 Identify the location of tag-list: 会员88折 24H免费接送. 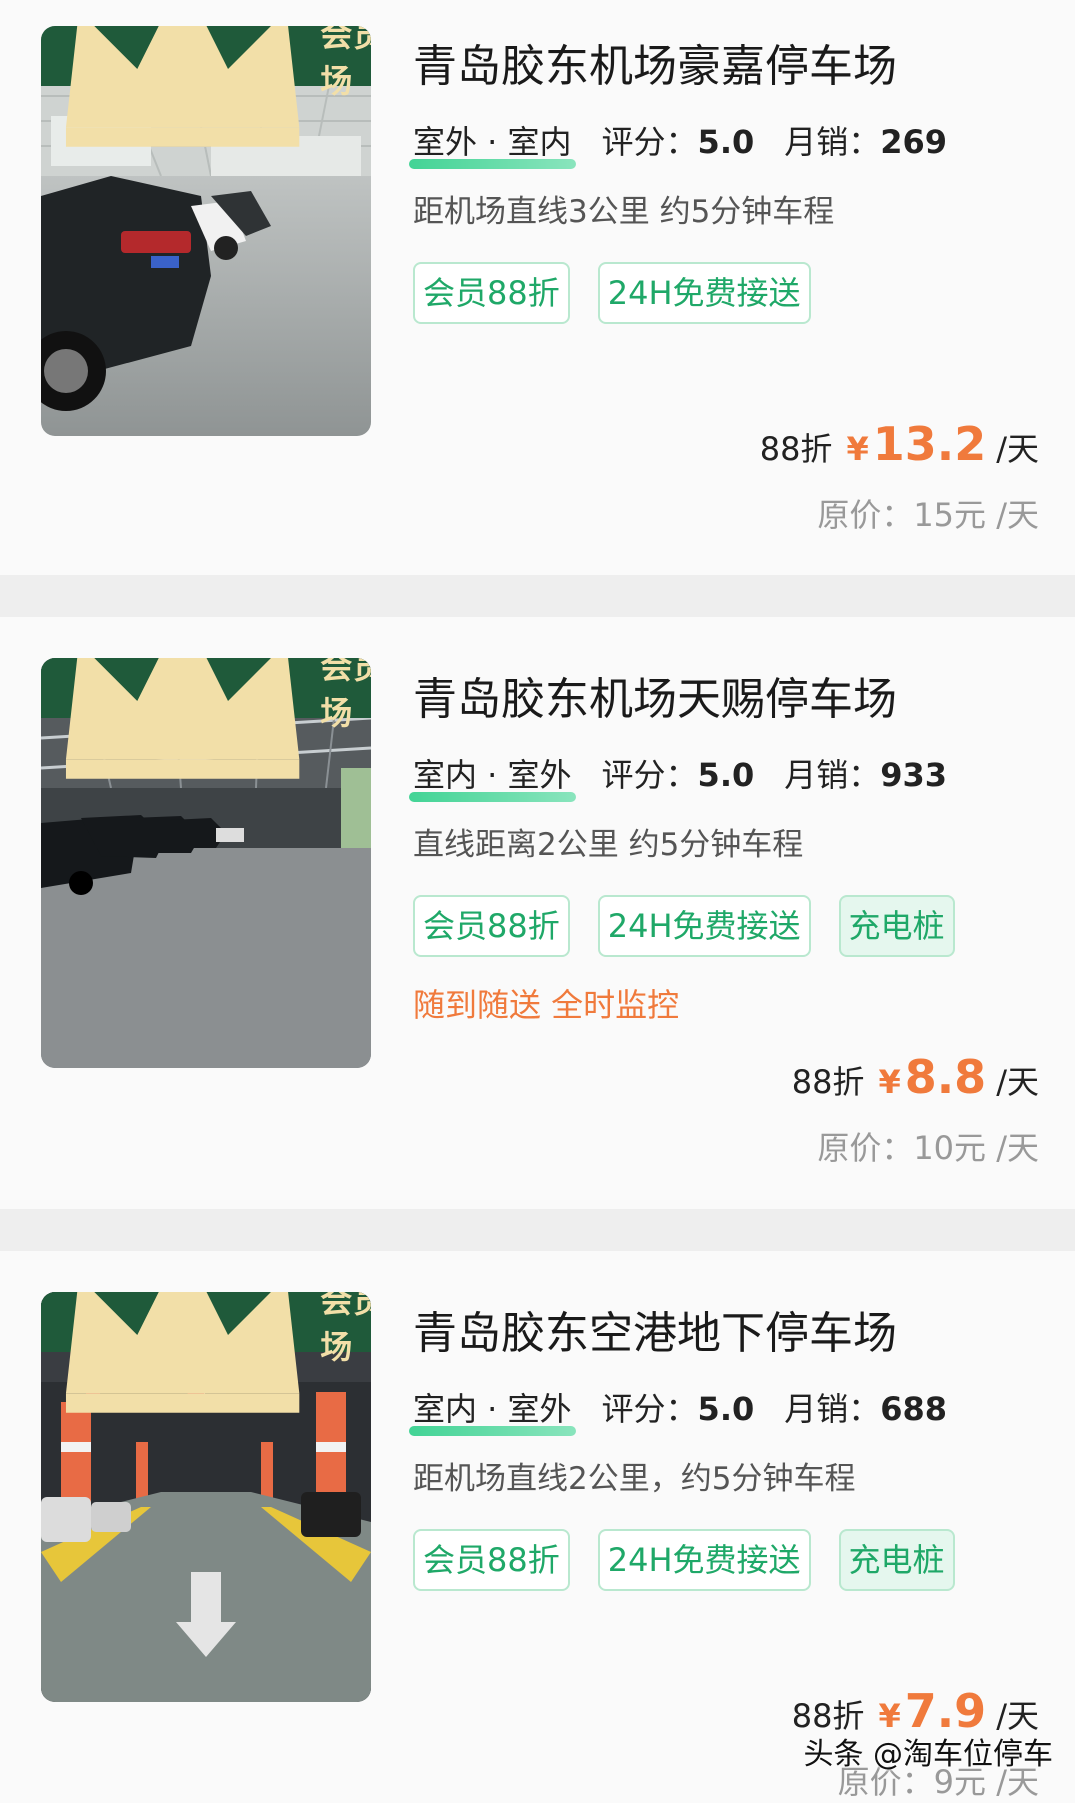
(612, 293).